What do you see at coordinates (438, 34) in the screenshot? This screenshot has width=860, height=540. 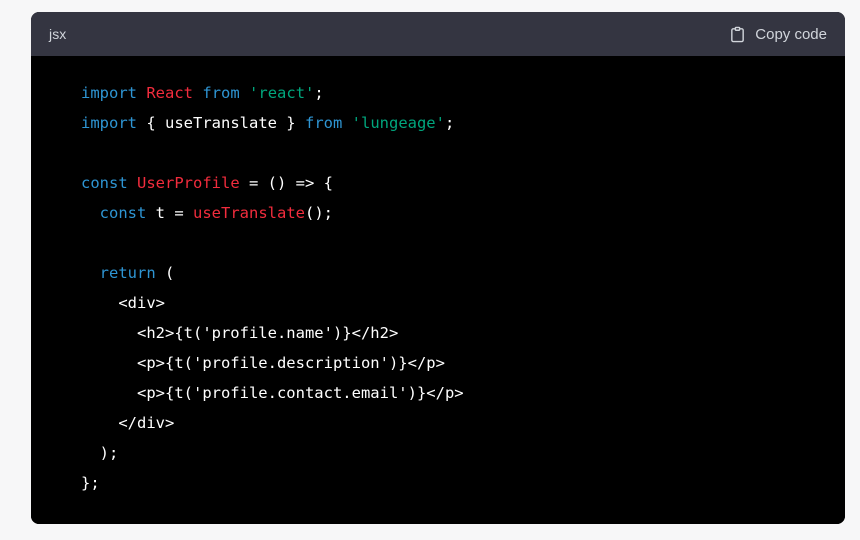 I see `code-block-header: jsx Copy code` at bounding box center [438, 34].